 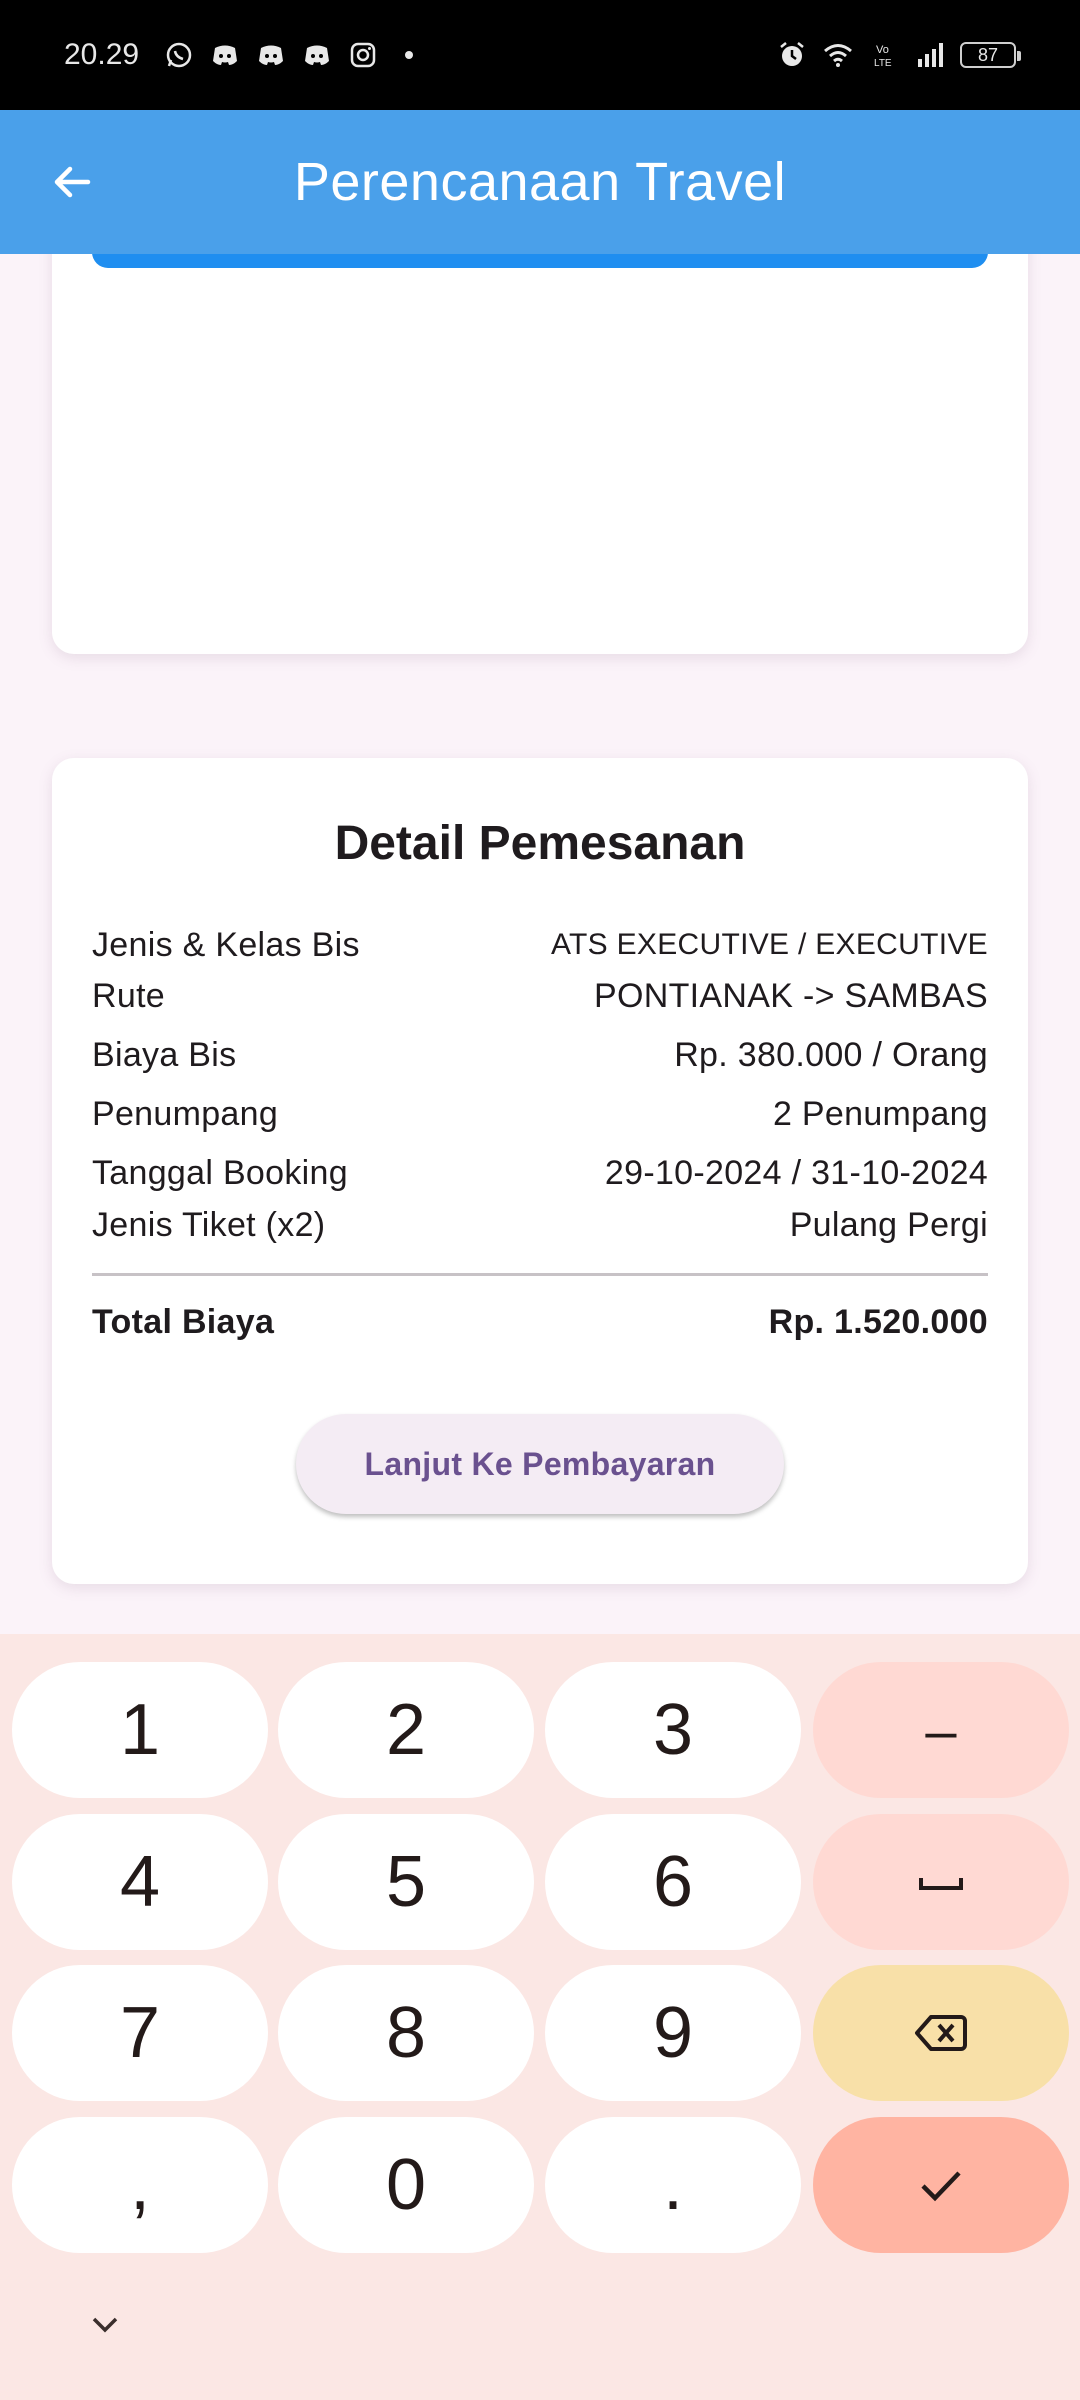 I want to click on row-label: Penumpang, so click(x=185, y=1114).